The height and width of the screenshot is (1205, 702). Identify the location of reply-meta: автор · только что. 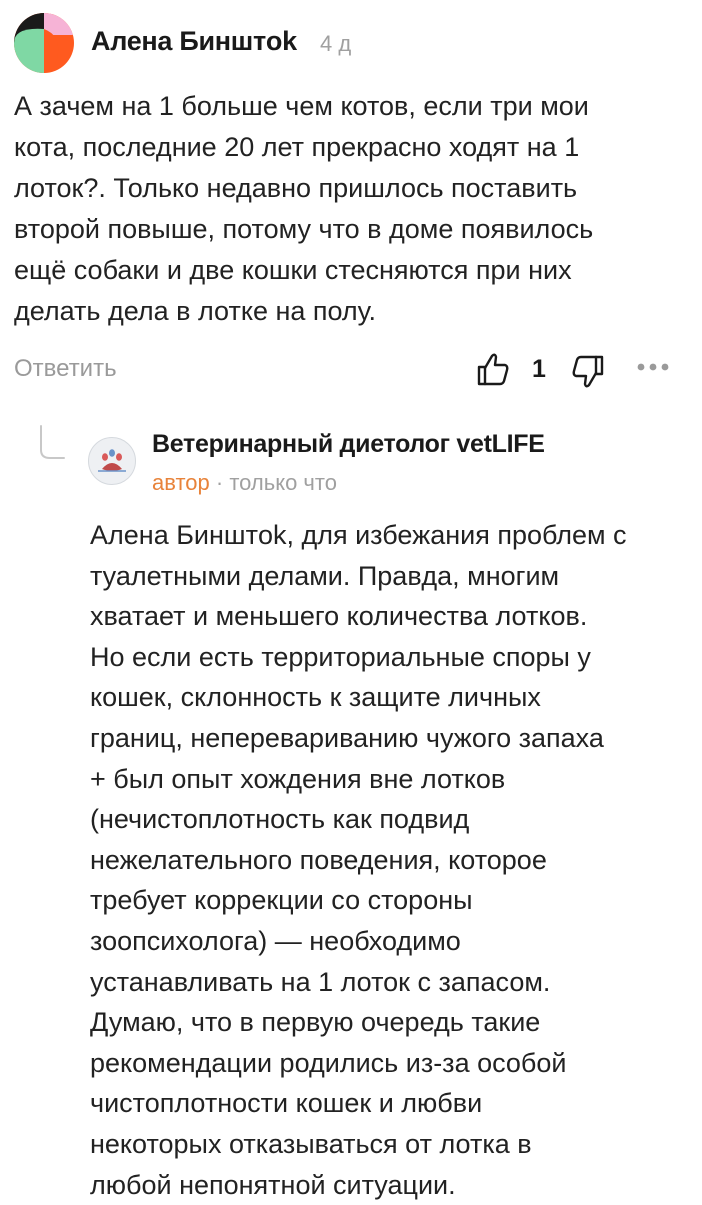
(244, 483).